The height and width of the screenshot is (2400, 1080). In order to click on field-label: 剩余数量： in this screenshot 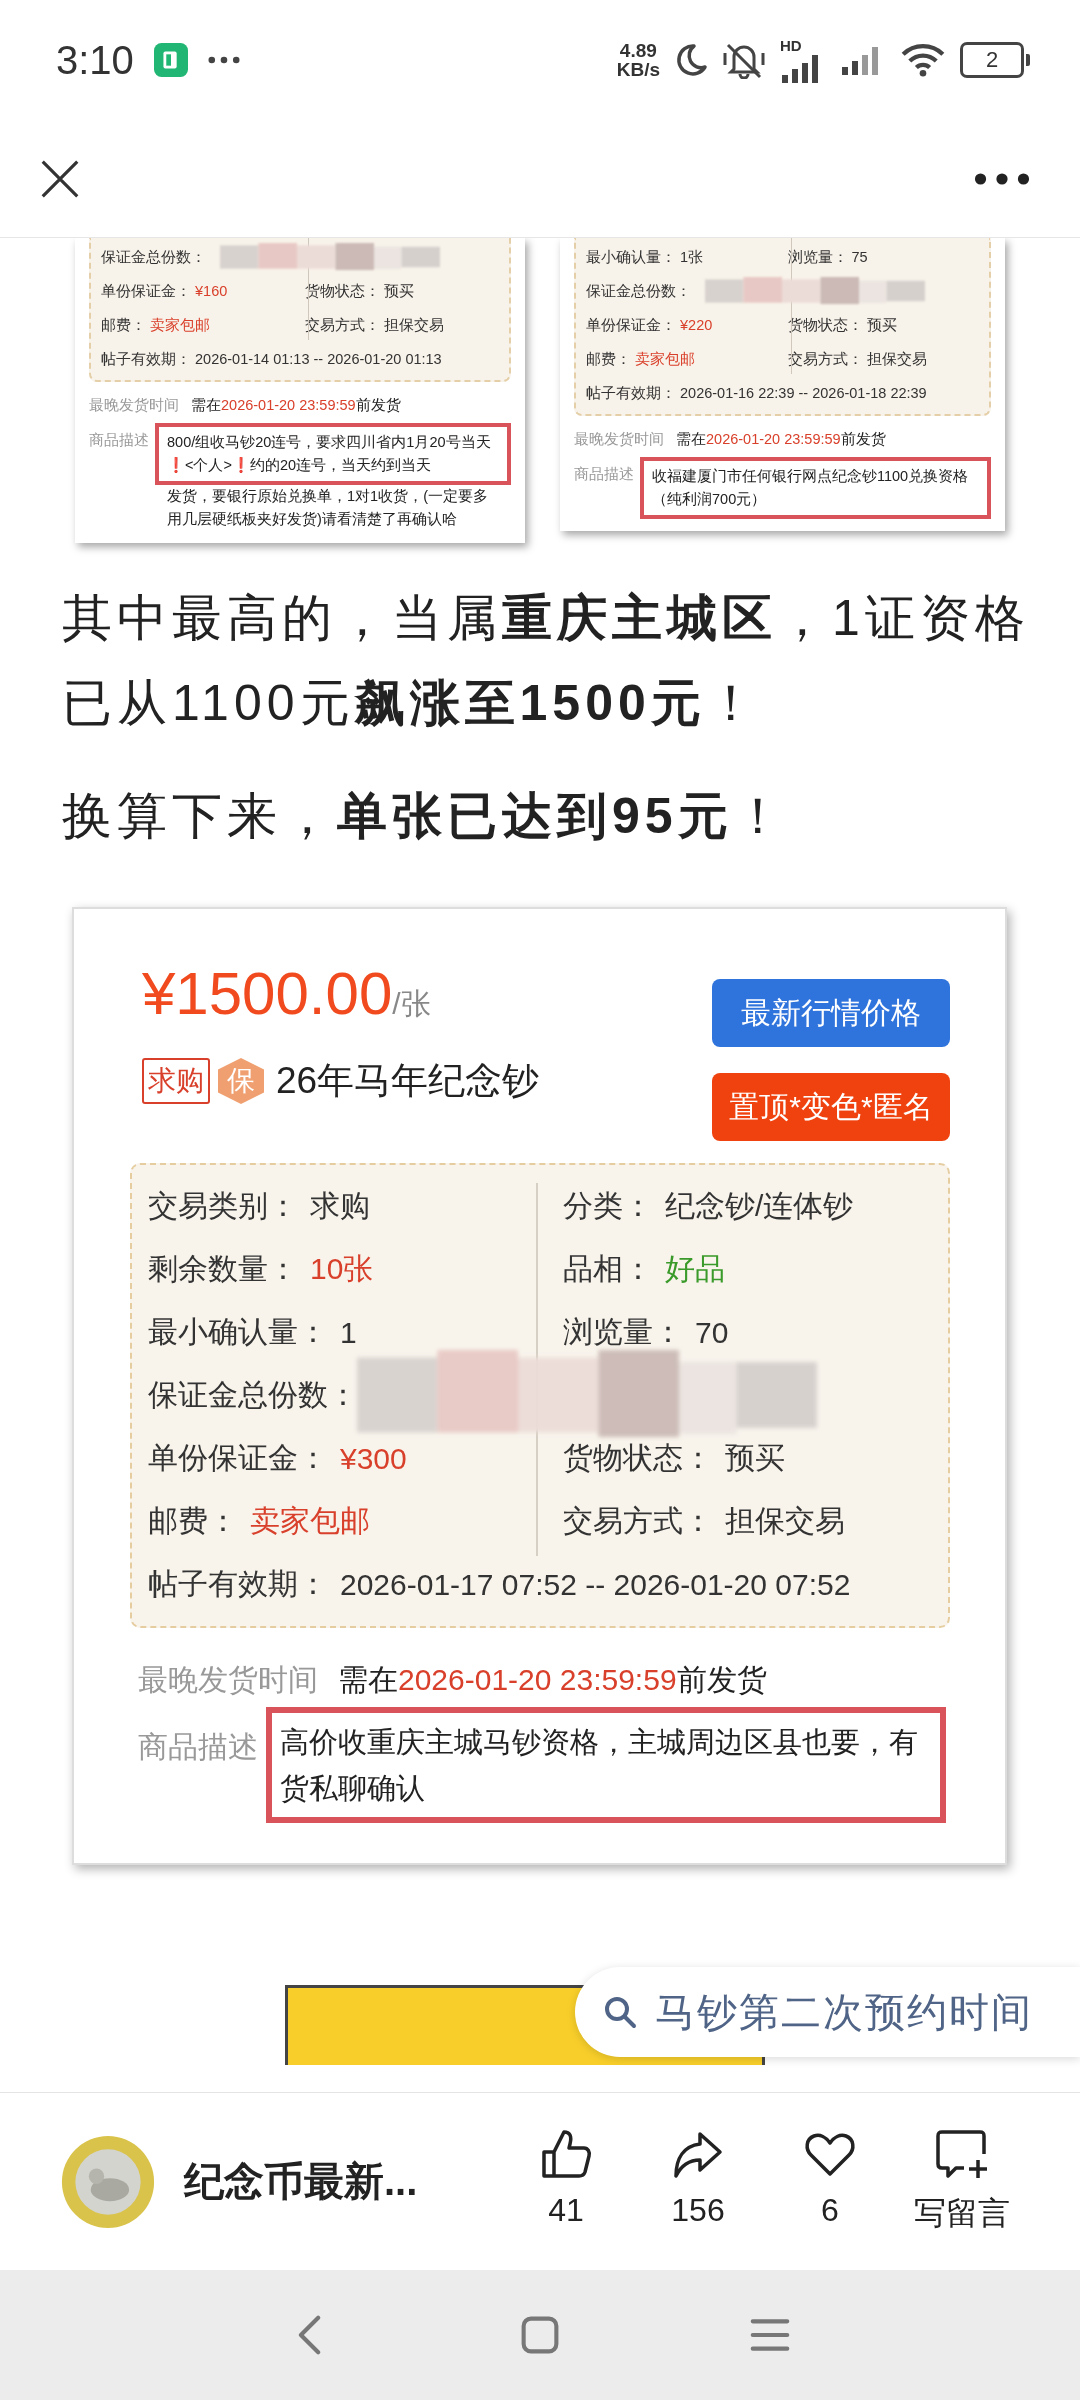, I will do `click(223, 1269)`.